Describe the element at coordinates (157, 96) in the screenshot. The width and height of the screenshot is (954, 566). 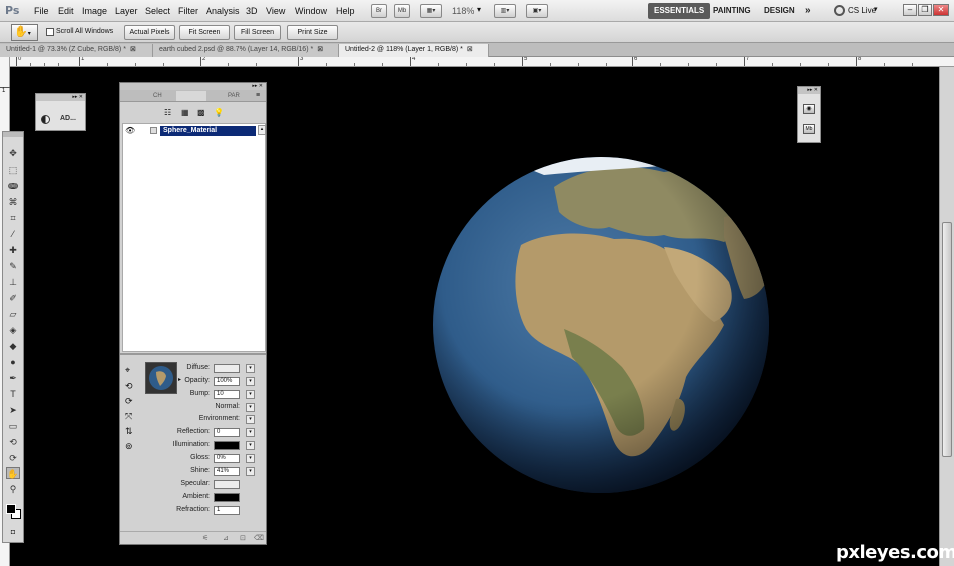
I see `tab-channels: CH` at that location.